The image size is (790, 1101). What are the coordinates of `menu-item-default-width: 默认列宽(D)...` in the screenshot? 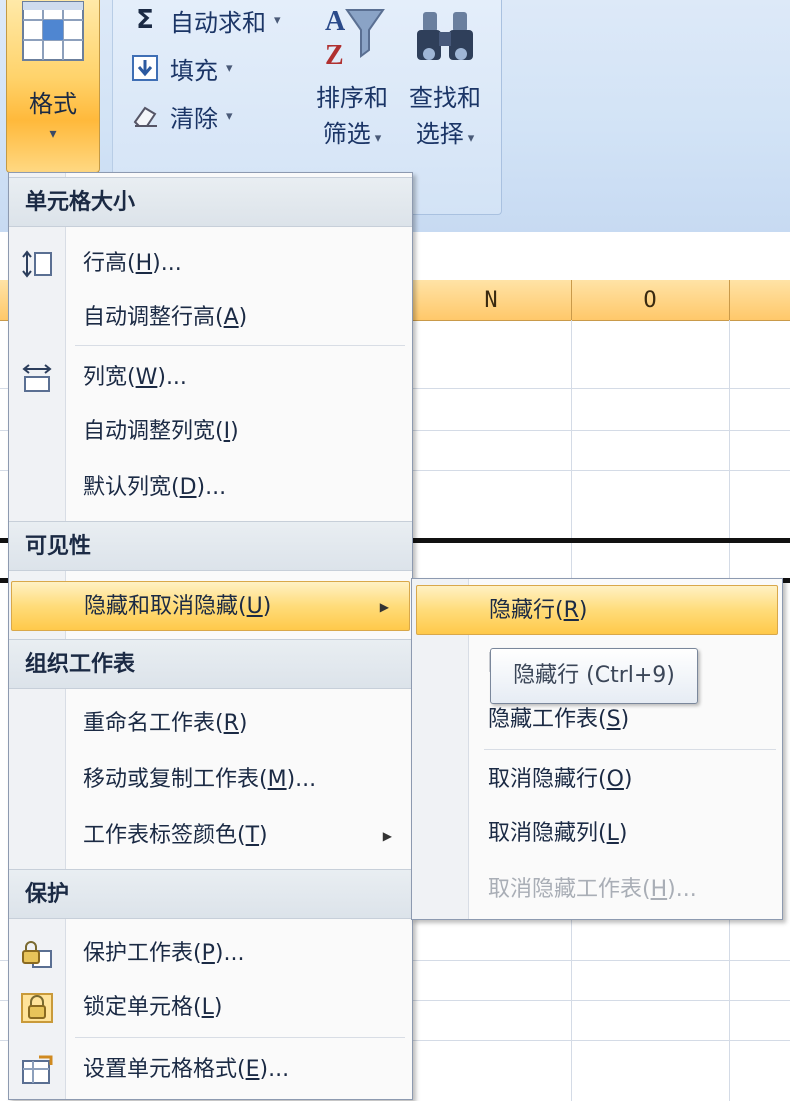 It's located at (210, 488).